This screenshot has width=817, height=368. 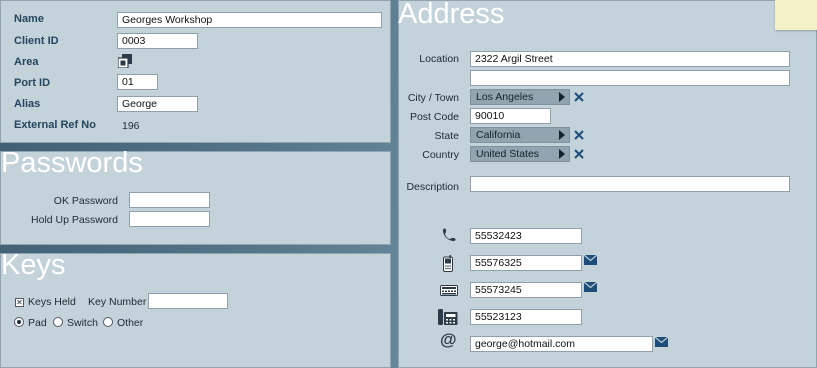 What do you see at coordinates (27, 104) in the screenshot?
I see `alias-label: Alias` at bounding box center [27, 104].